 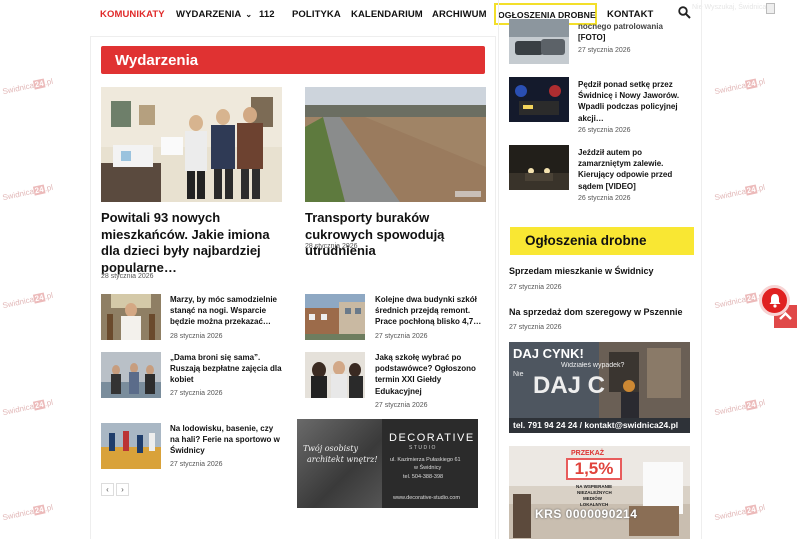 What do you see at coordinates (604, 50) in the screenshot?
I see `sidebar-article-date: 27 stycznia 2026` at bounding box center [604, 50].